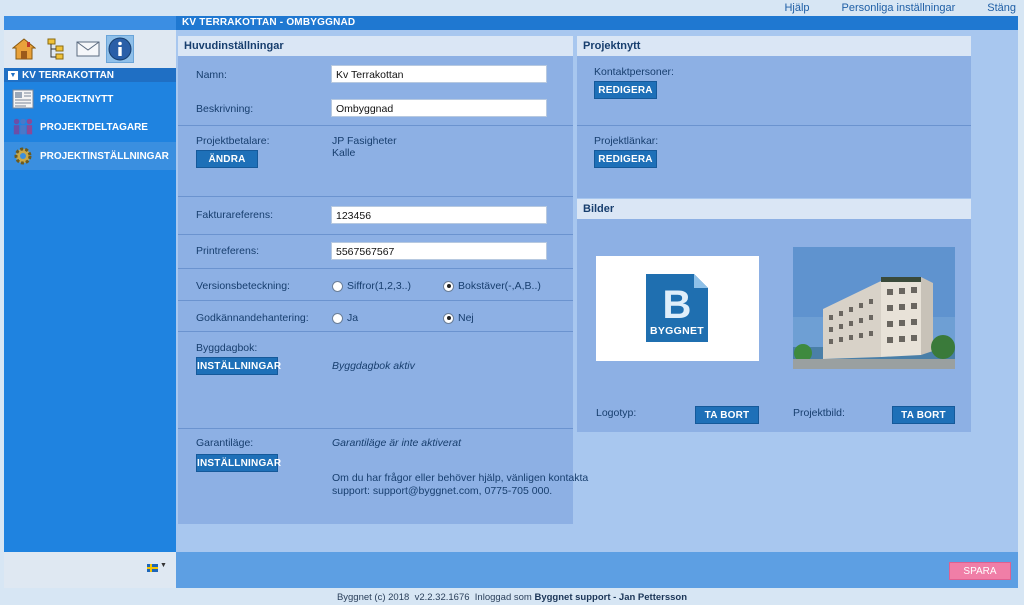  Describe the element at coordinates (225, 109) in the screenshot. I see `description-label: Beskrivning:` at that location.